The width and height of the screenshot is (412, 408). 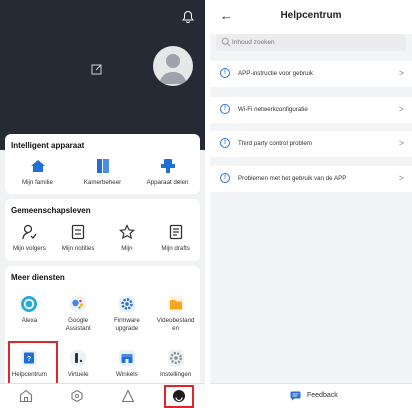 What do you see at coordinates (29, 248) in the screenshot?
I see `item-label: Mijn volgers` at bounding box center [29, 248].